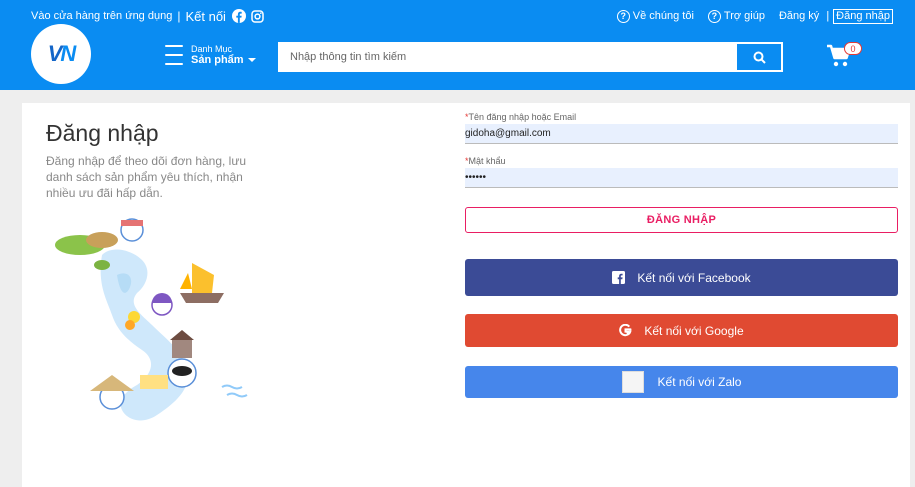 The image size is (915, 487). What do you see at coordinates (101, 16) in the screenshot?
I see `app-store-link: Vào cửa hàng trên ứng dụng` at bounding box center [101, 16].